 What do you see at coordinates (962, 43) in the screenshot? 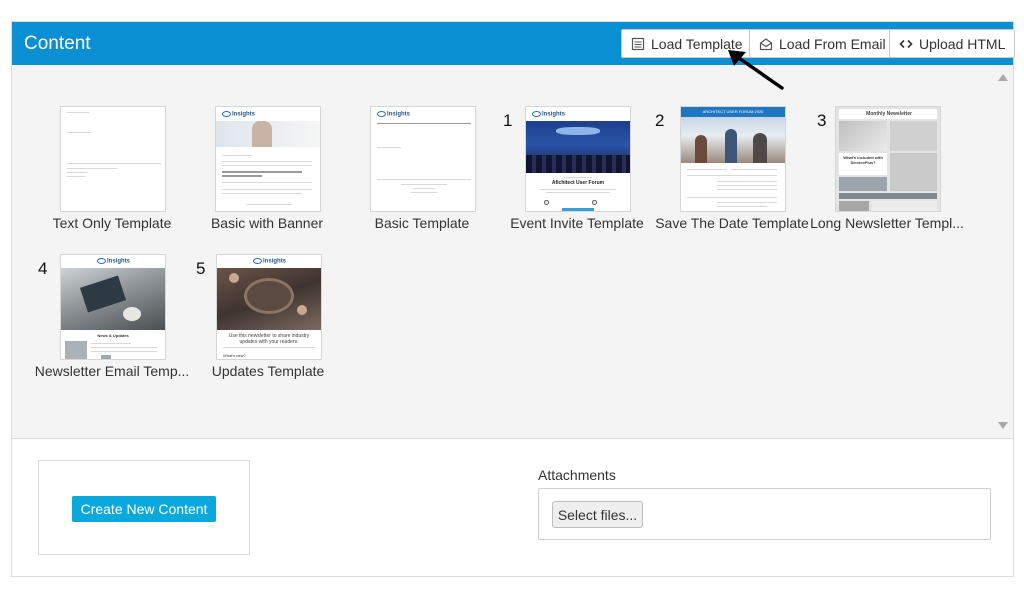
I see `upload-html-label: Upload HTML` at bounding box center [962, 43].